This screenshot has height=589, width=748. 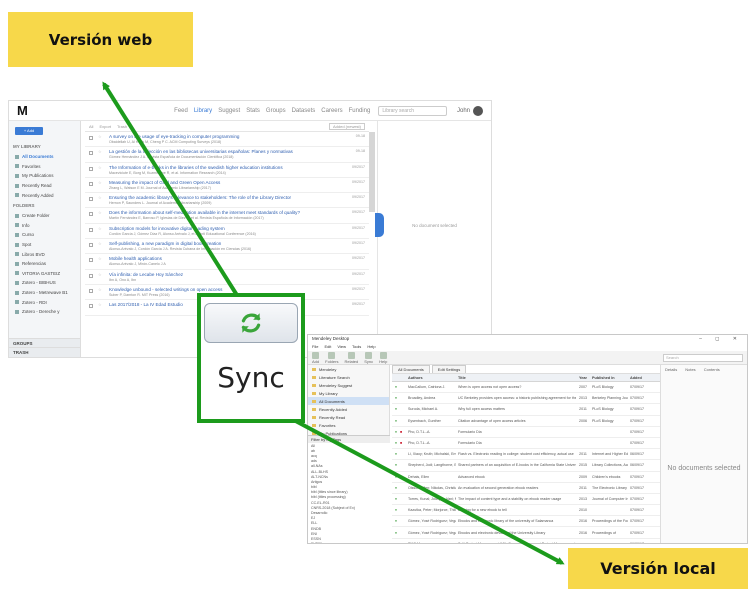 What do you see at coordinates (349, 542) in the screenshot?
I see `tag-item: FUT30` at bounding box center [349, 542].